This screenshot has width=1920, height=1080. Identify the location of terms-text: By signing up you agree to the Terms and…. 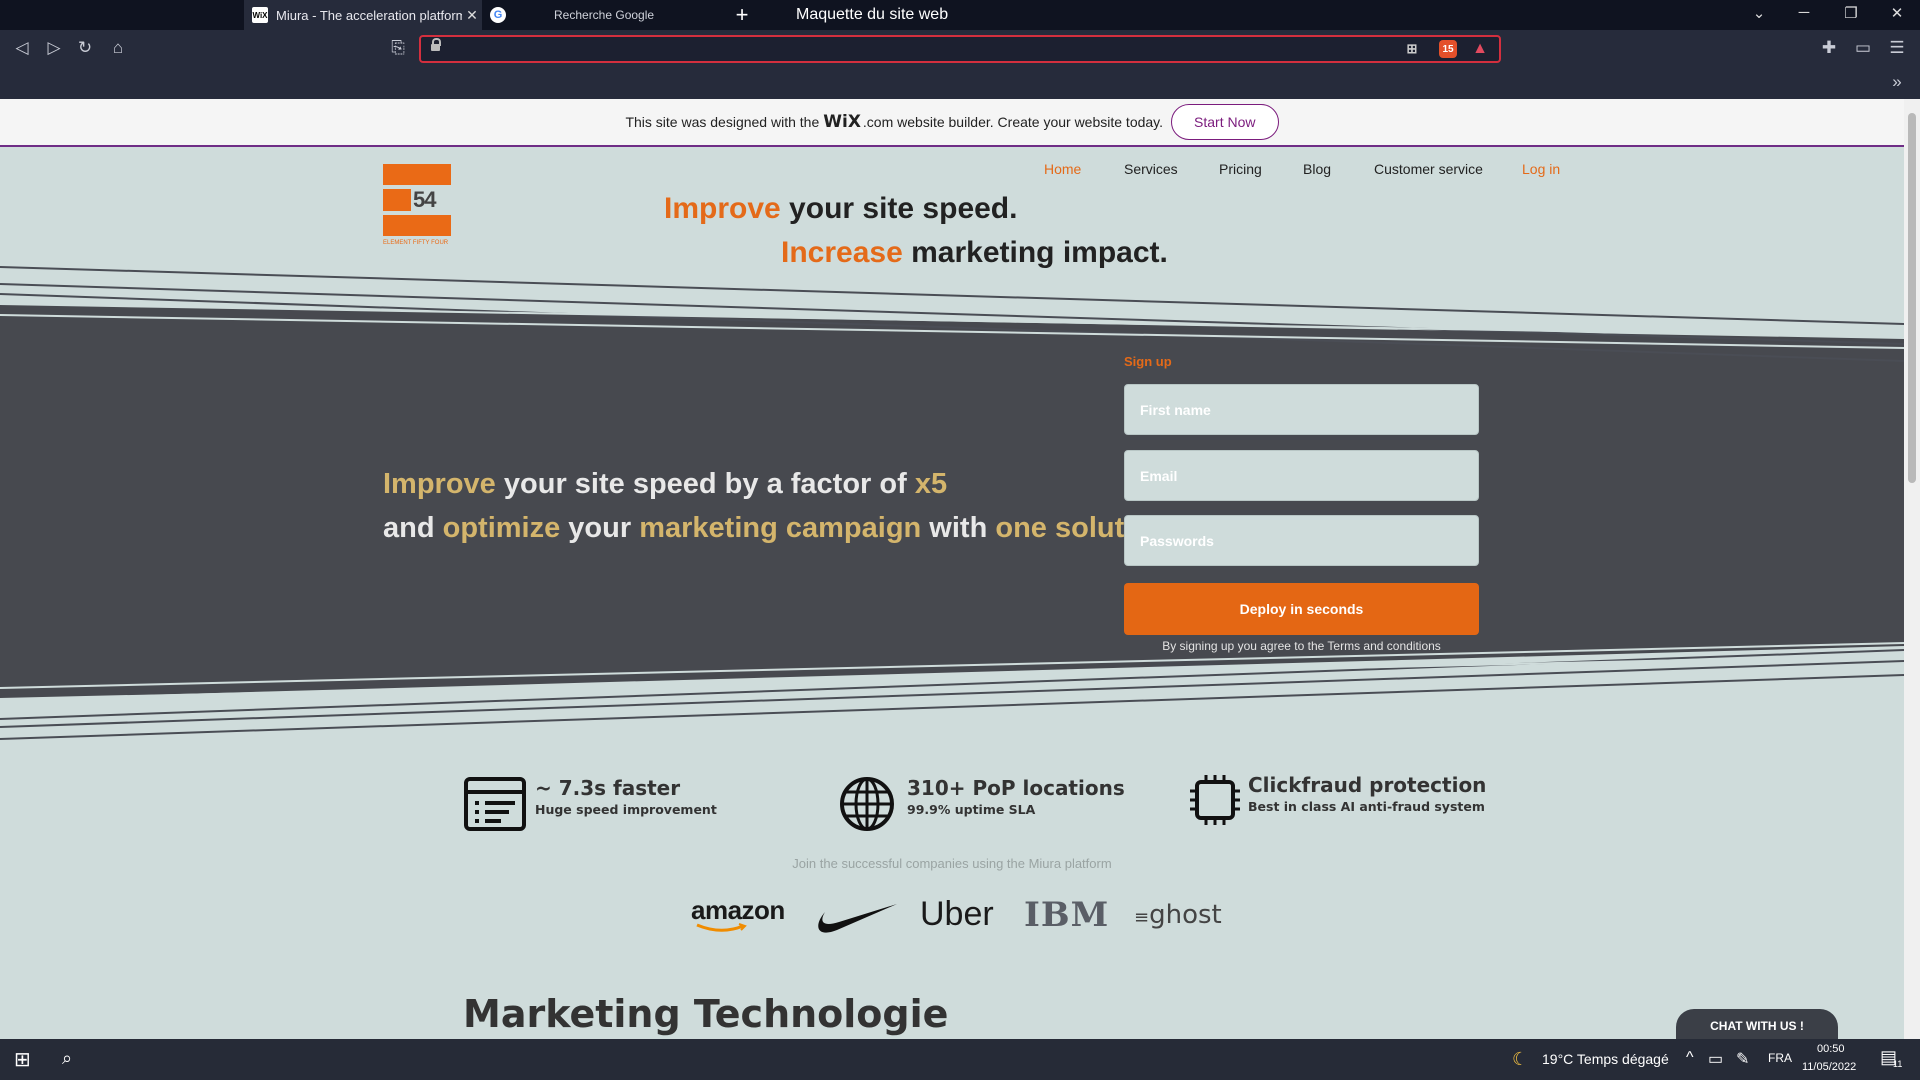
(1301, 646).